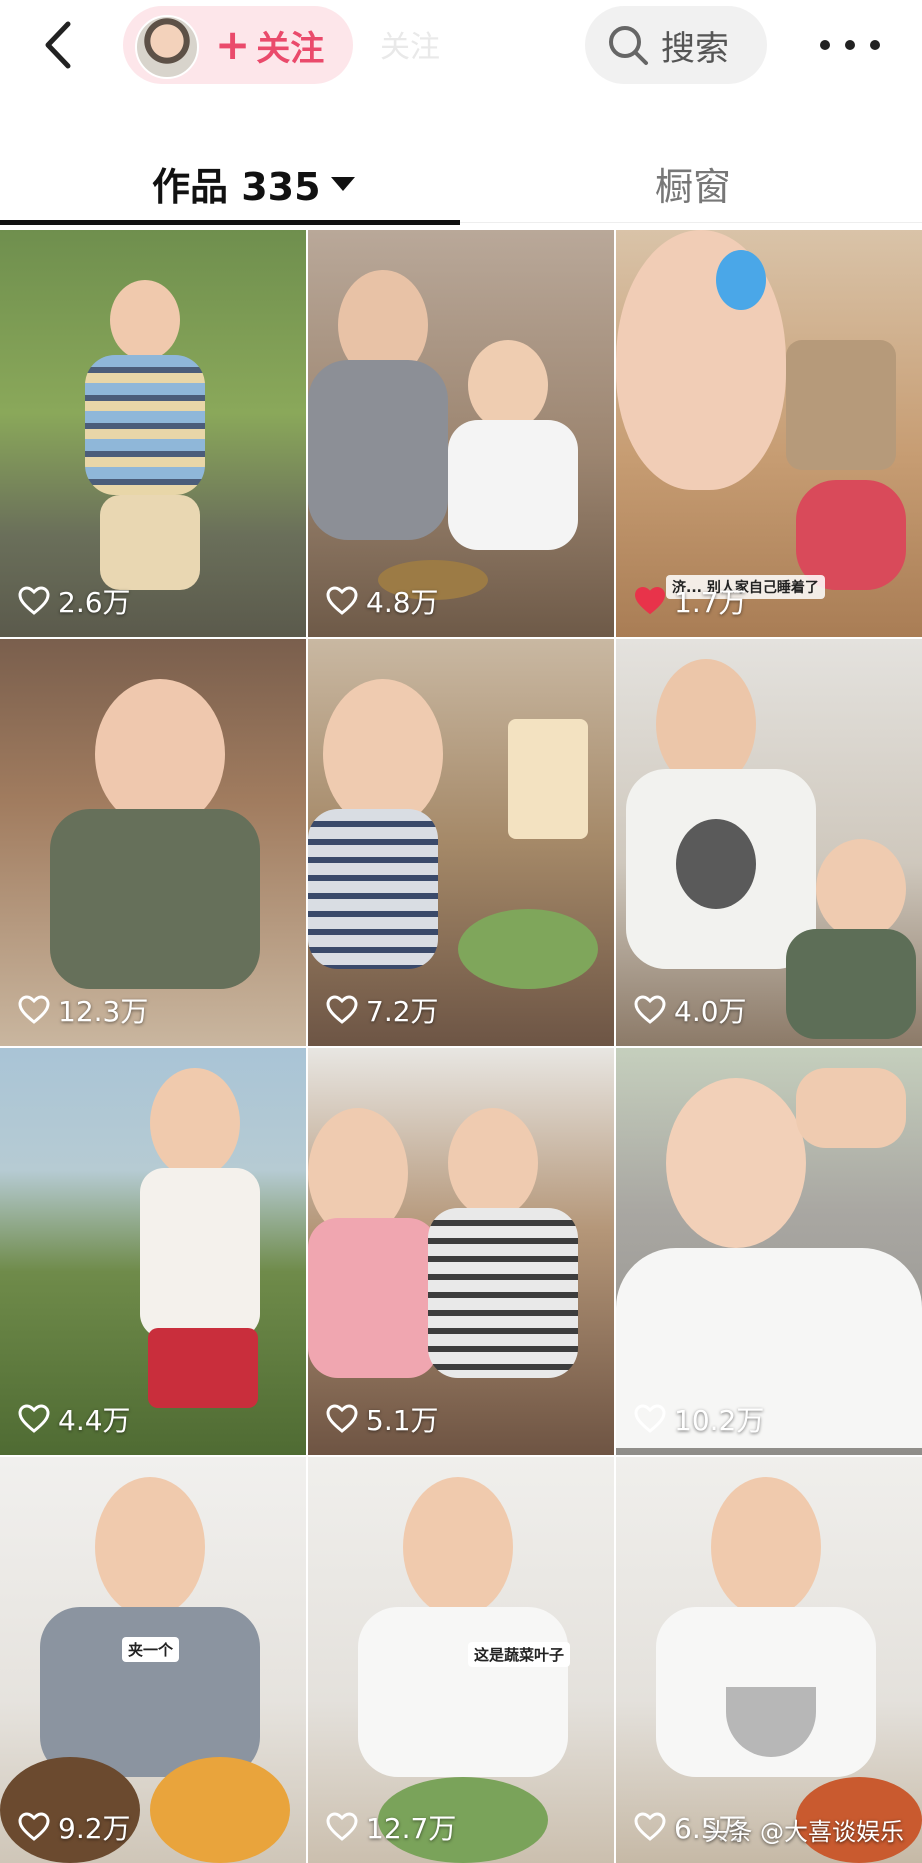 This screenshot has height=1863, width=922. I want to click on avatar, so click(167, 47).